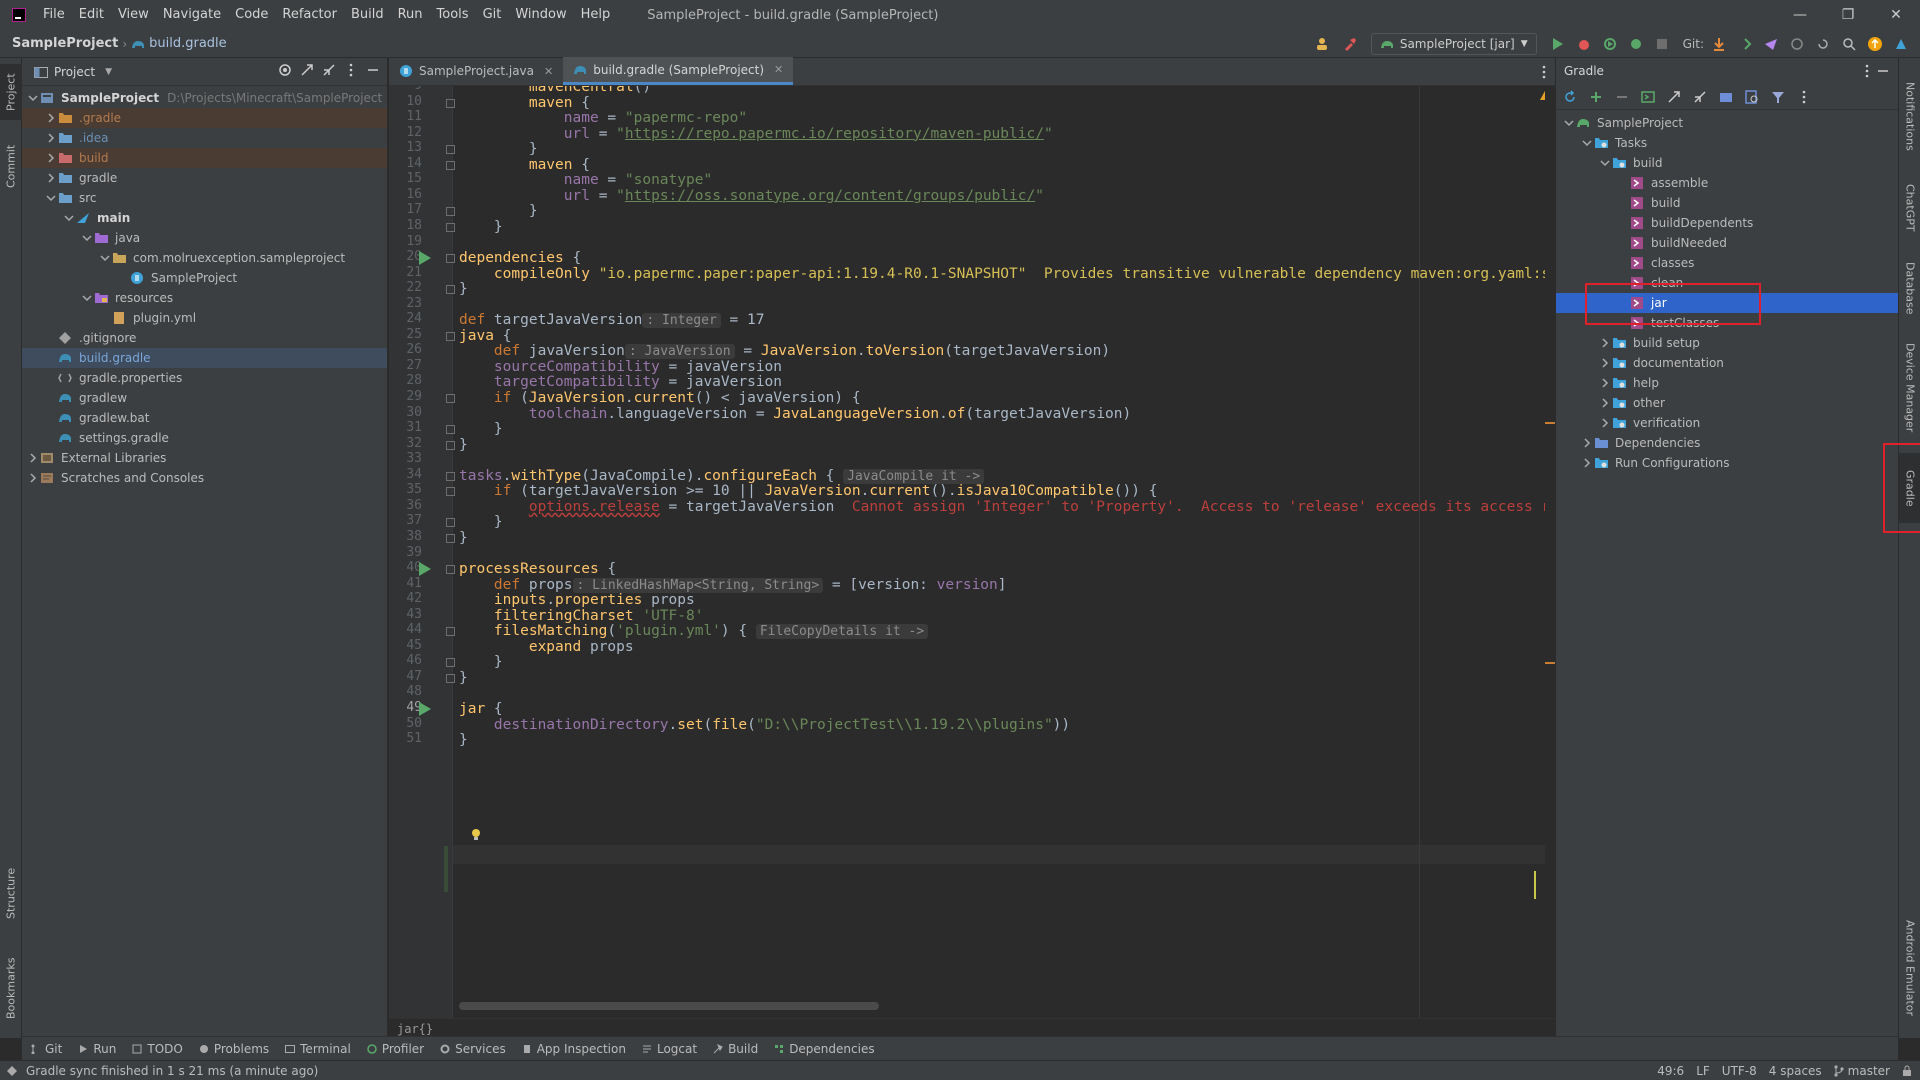 This screenshot has width=1920, height=1080. Describe the element at coordinates (204, 358) in the screenshot. I see `project-tree-item: build.gradle` at that location.